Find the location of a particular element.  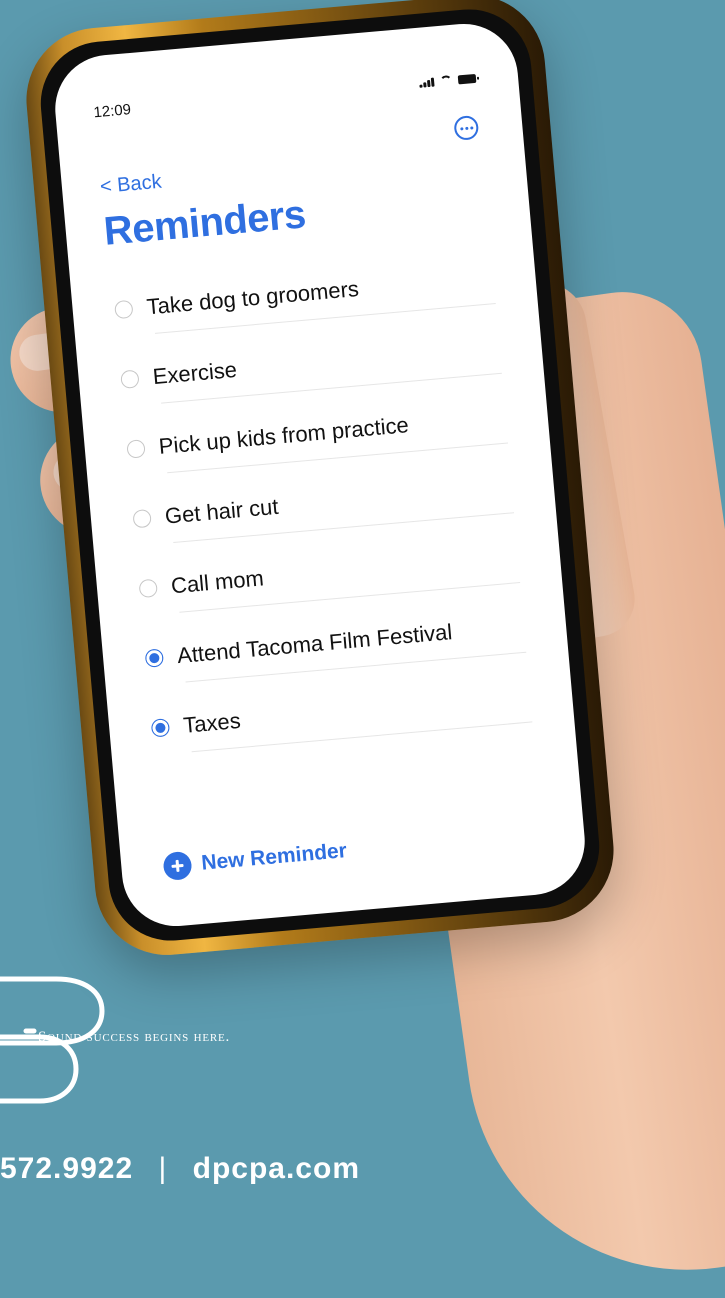

wifi-icon is located at coordinates (446, 80).